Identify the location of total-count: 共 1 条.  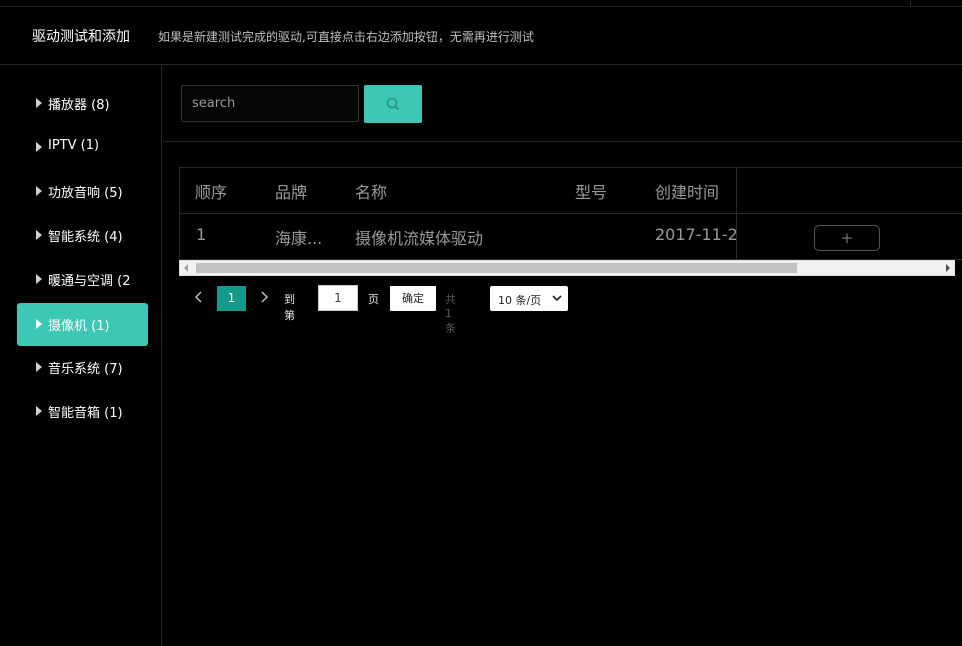
(450, 314).